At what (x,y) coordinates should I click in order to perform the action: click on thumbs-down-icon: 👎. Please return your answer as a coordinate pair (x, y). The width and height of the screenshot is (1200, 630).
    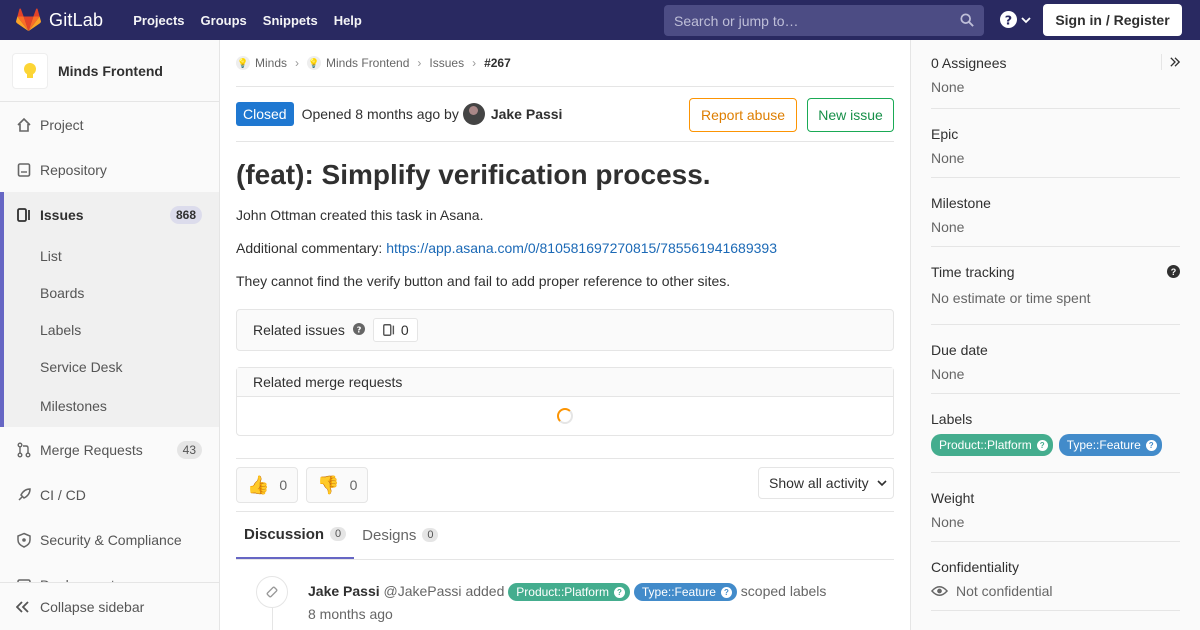
    Looking at the image, I should click on (328, 484).